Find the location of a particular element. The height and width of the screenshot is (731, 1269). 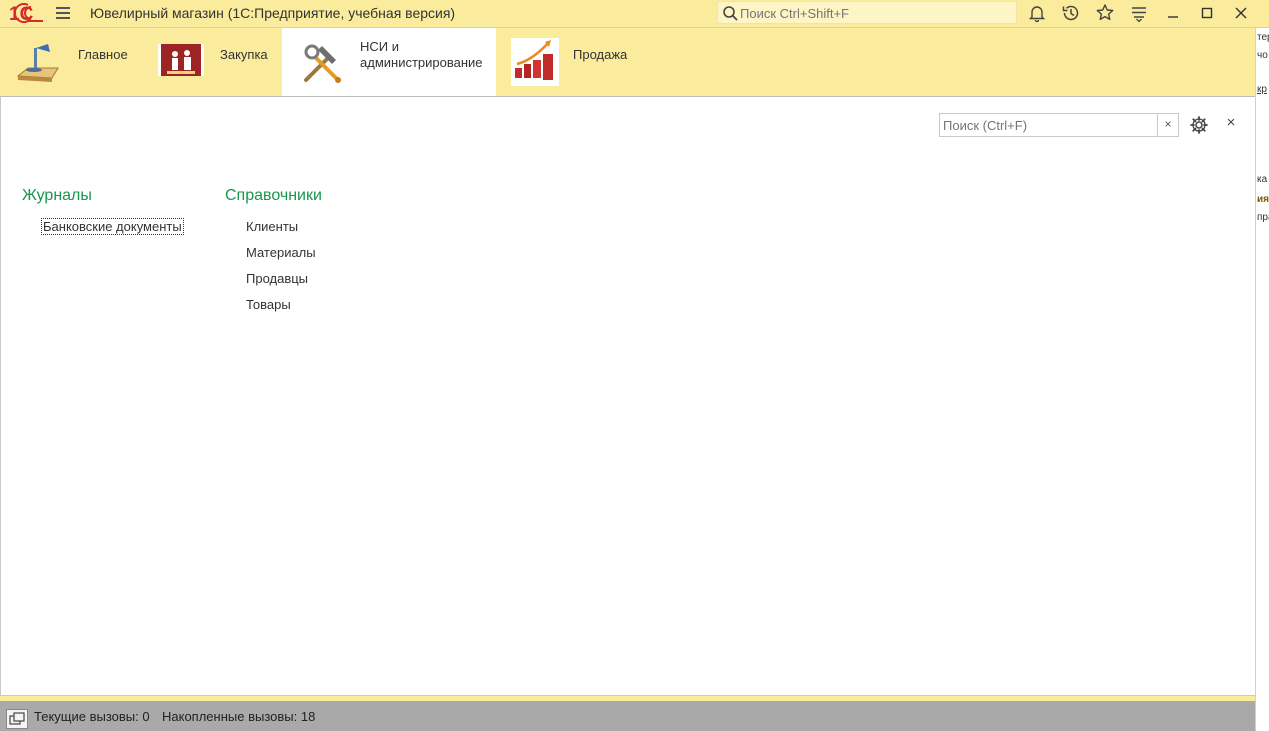

strip-text: ия is located at coordinates (1263, 199).